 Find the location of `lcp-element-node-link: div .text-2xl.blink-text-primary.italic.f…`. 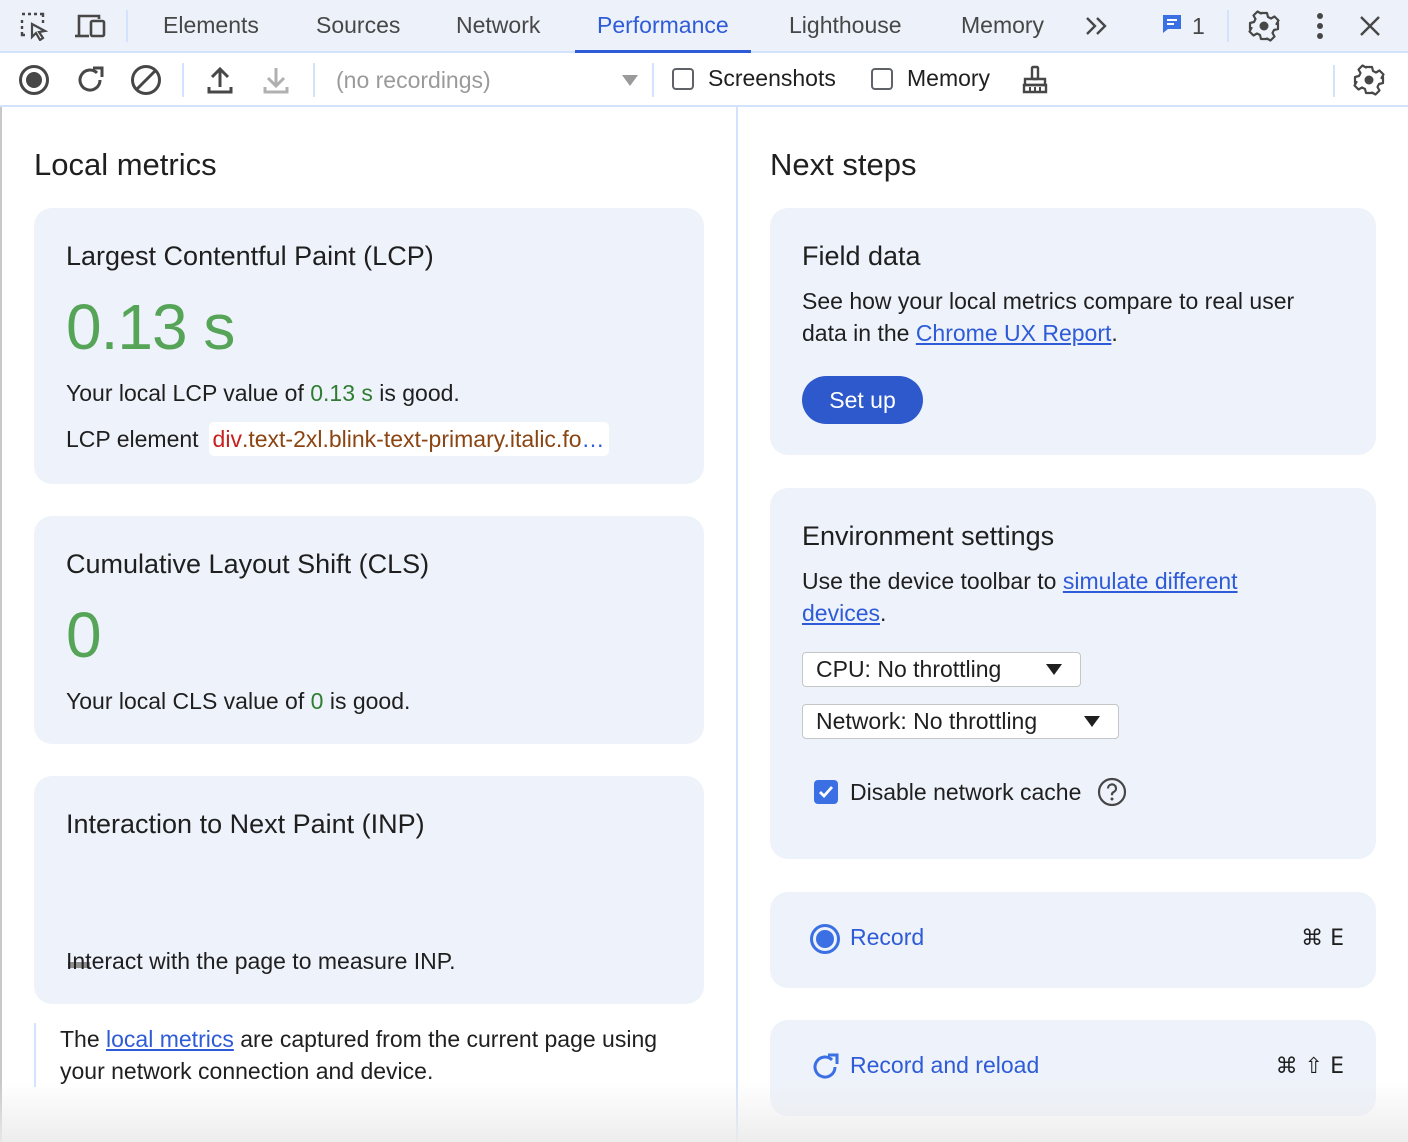

lcp-element-node-link: div .text-2xl.blink-text-primary.italic.f… is located at coordinates (408, 439).